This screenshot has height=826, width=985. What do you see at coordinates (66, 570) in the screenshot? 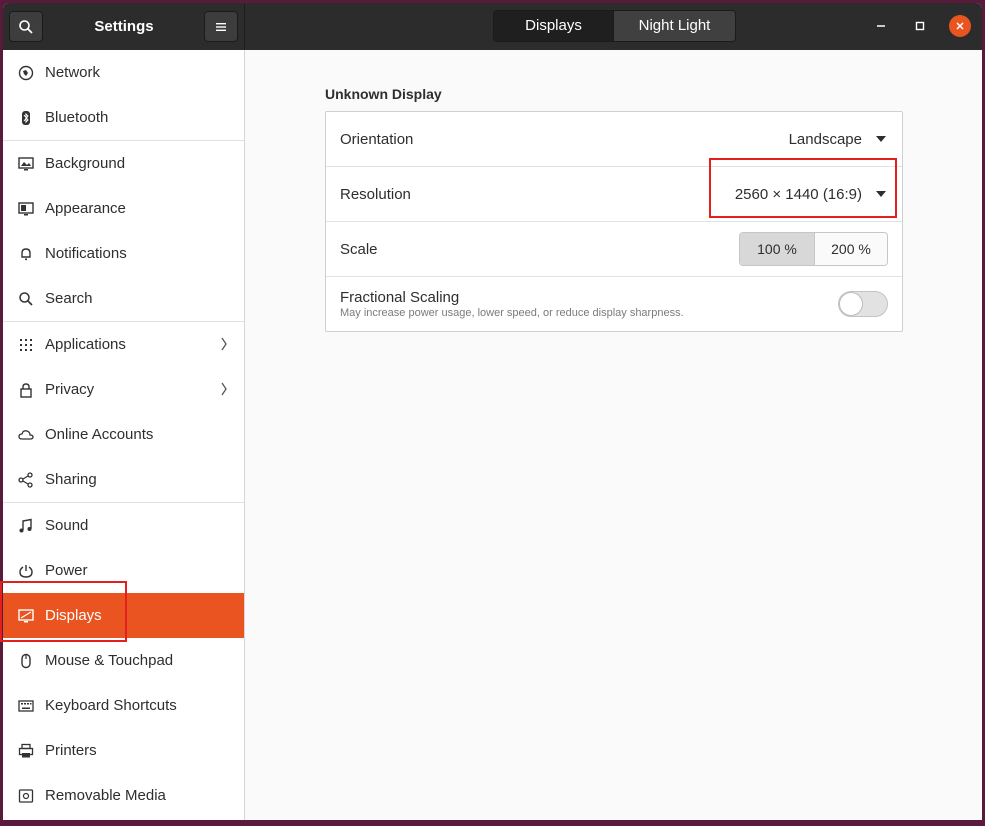
I see `sidebar-item-label: Power` at bounding box center [66, 570].